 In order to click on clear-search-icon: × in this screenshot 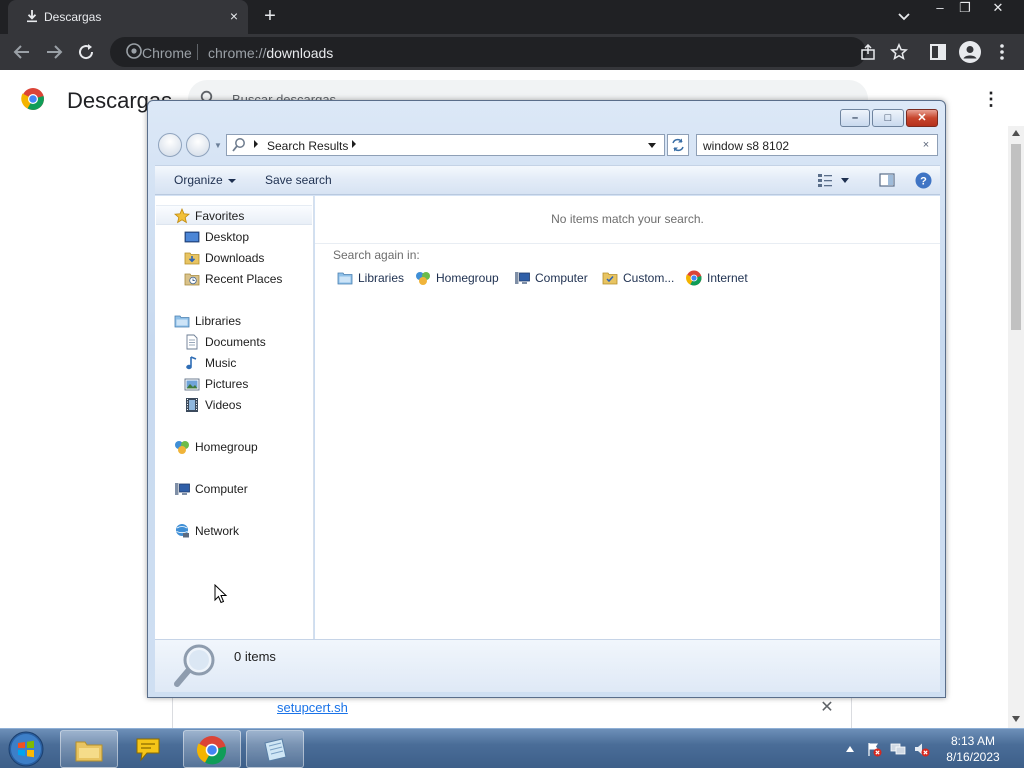, I will do `click(926, 145)`.